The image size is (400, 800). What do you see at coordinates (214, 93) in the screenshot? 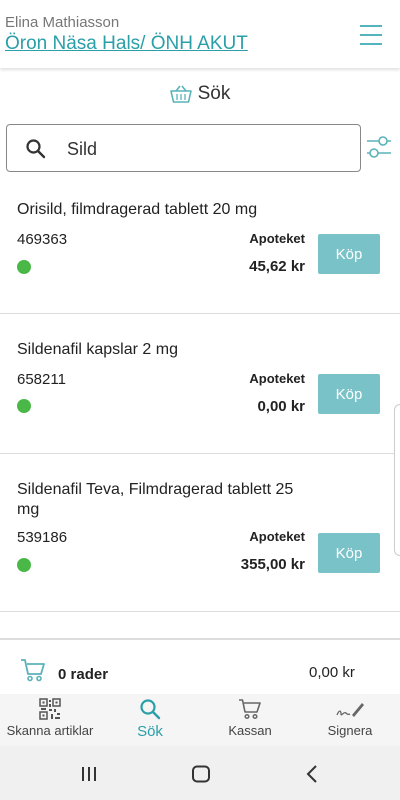
I see `search-title-label: Sök` at bounding box center [214, 93].